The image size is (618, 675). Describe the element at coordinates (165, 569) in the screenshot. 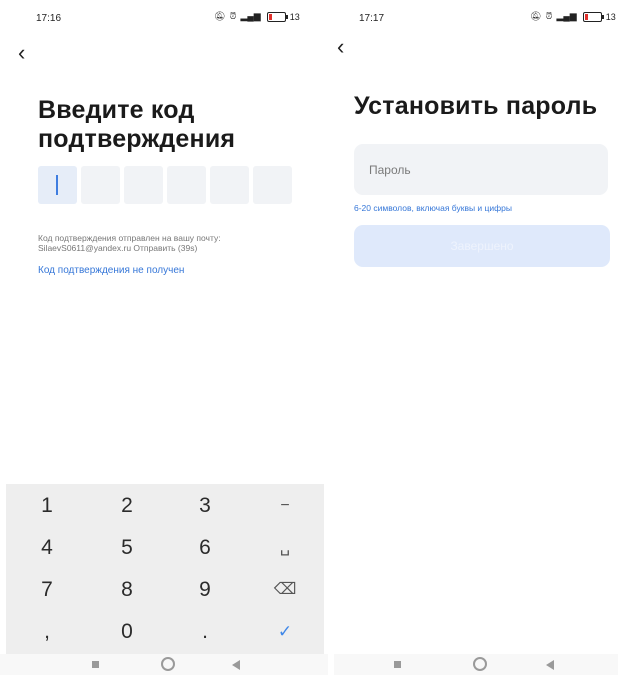

I see `numeric-keypad: 1 2 3 − 4 5 6 ␣ 7 8 9 ⌫ , 0 . ✓` at that location.